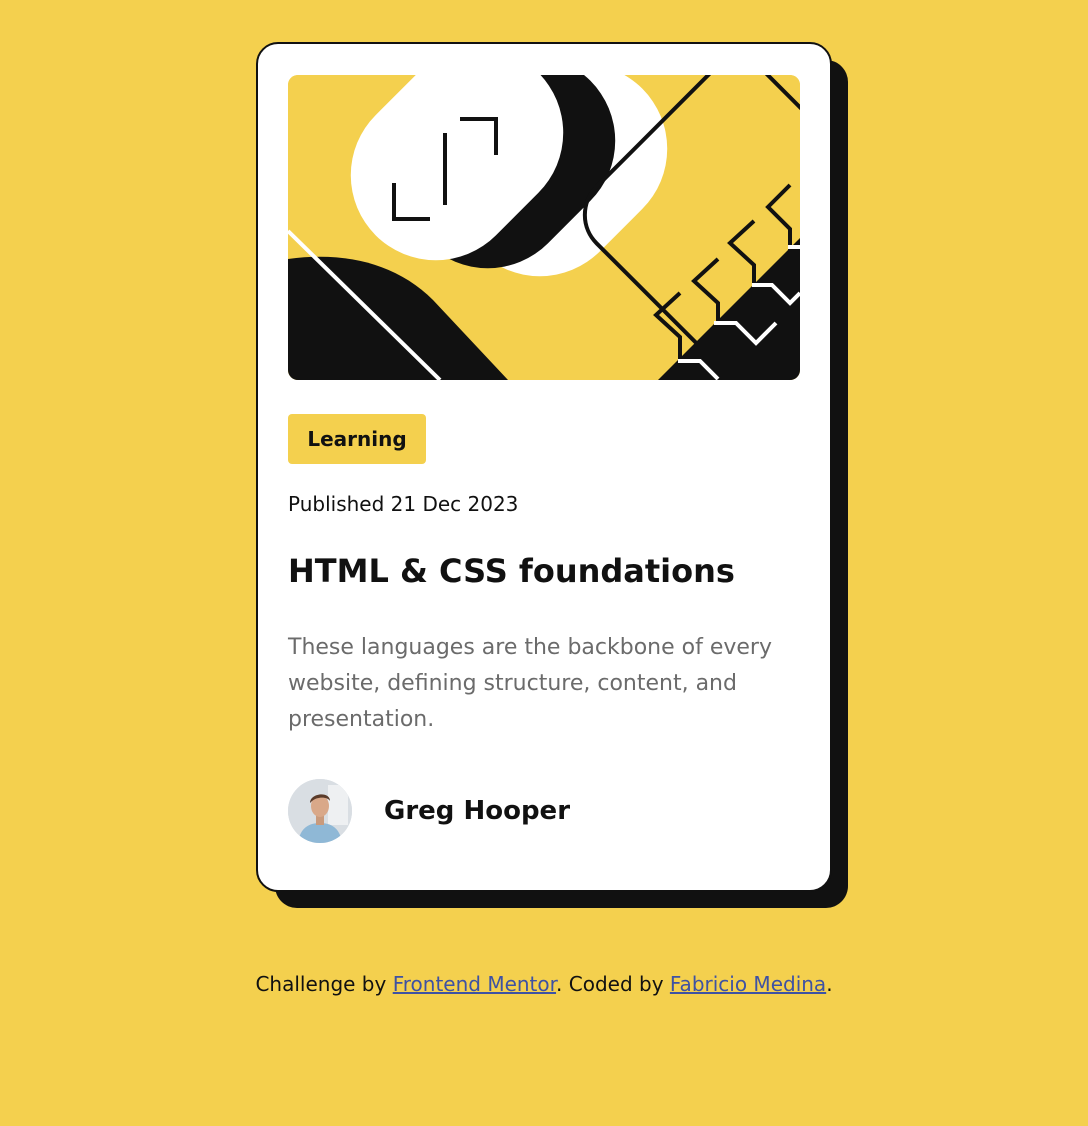 Image resolution: width=1088 pixels, height=1126 pixels. I want to click on abstract-illustration-icon, so click(544, 227).